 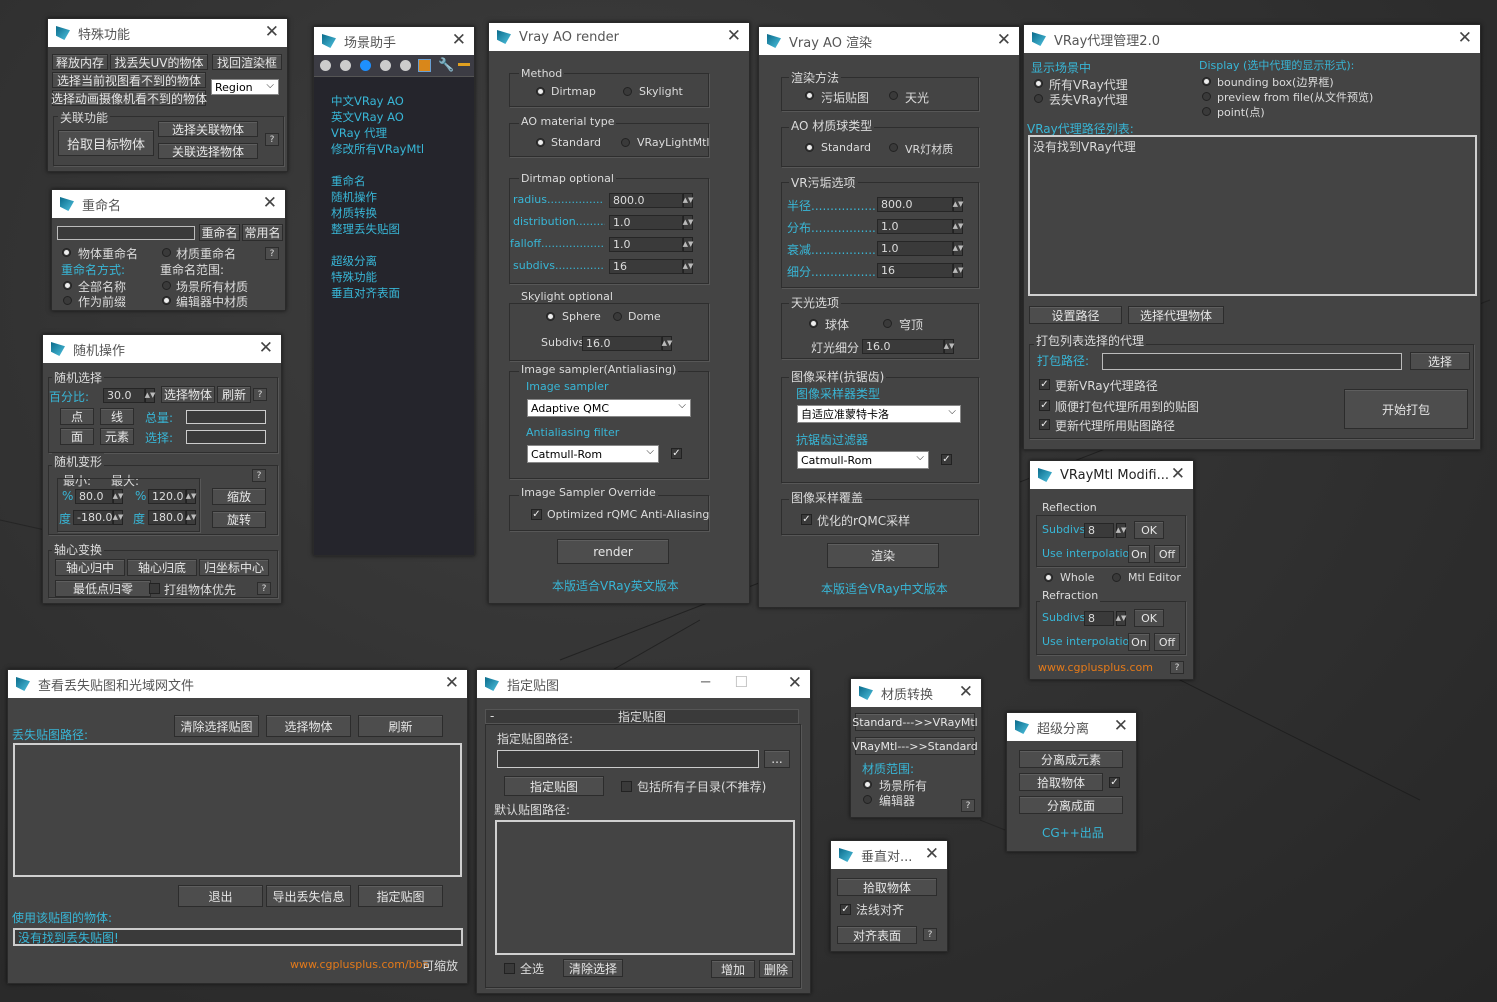 What do you see at coordinates (1114, 782) in the screenshot?
I see `pick-object-checkbox: ✓` at bounding box center [1114, 782].